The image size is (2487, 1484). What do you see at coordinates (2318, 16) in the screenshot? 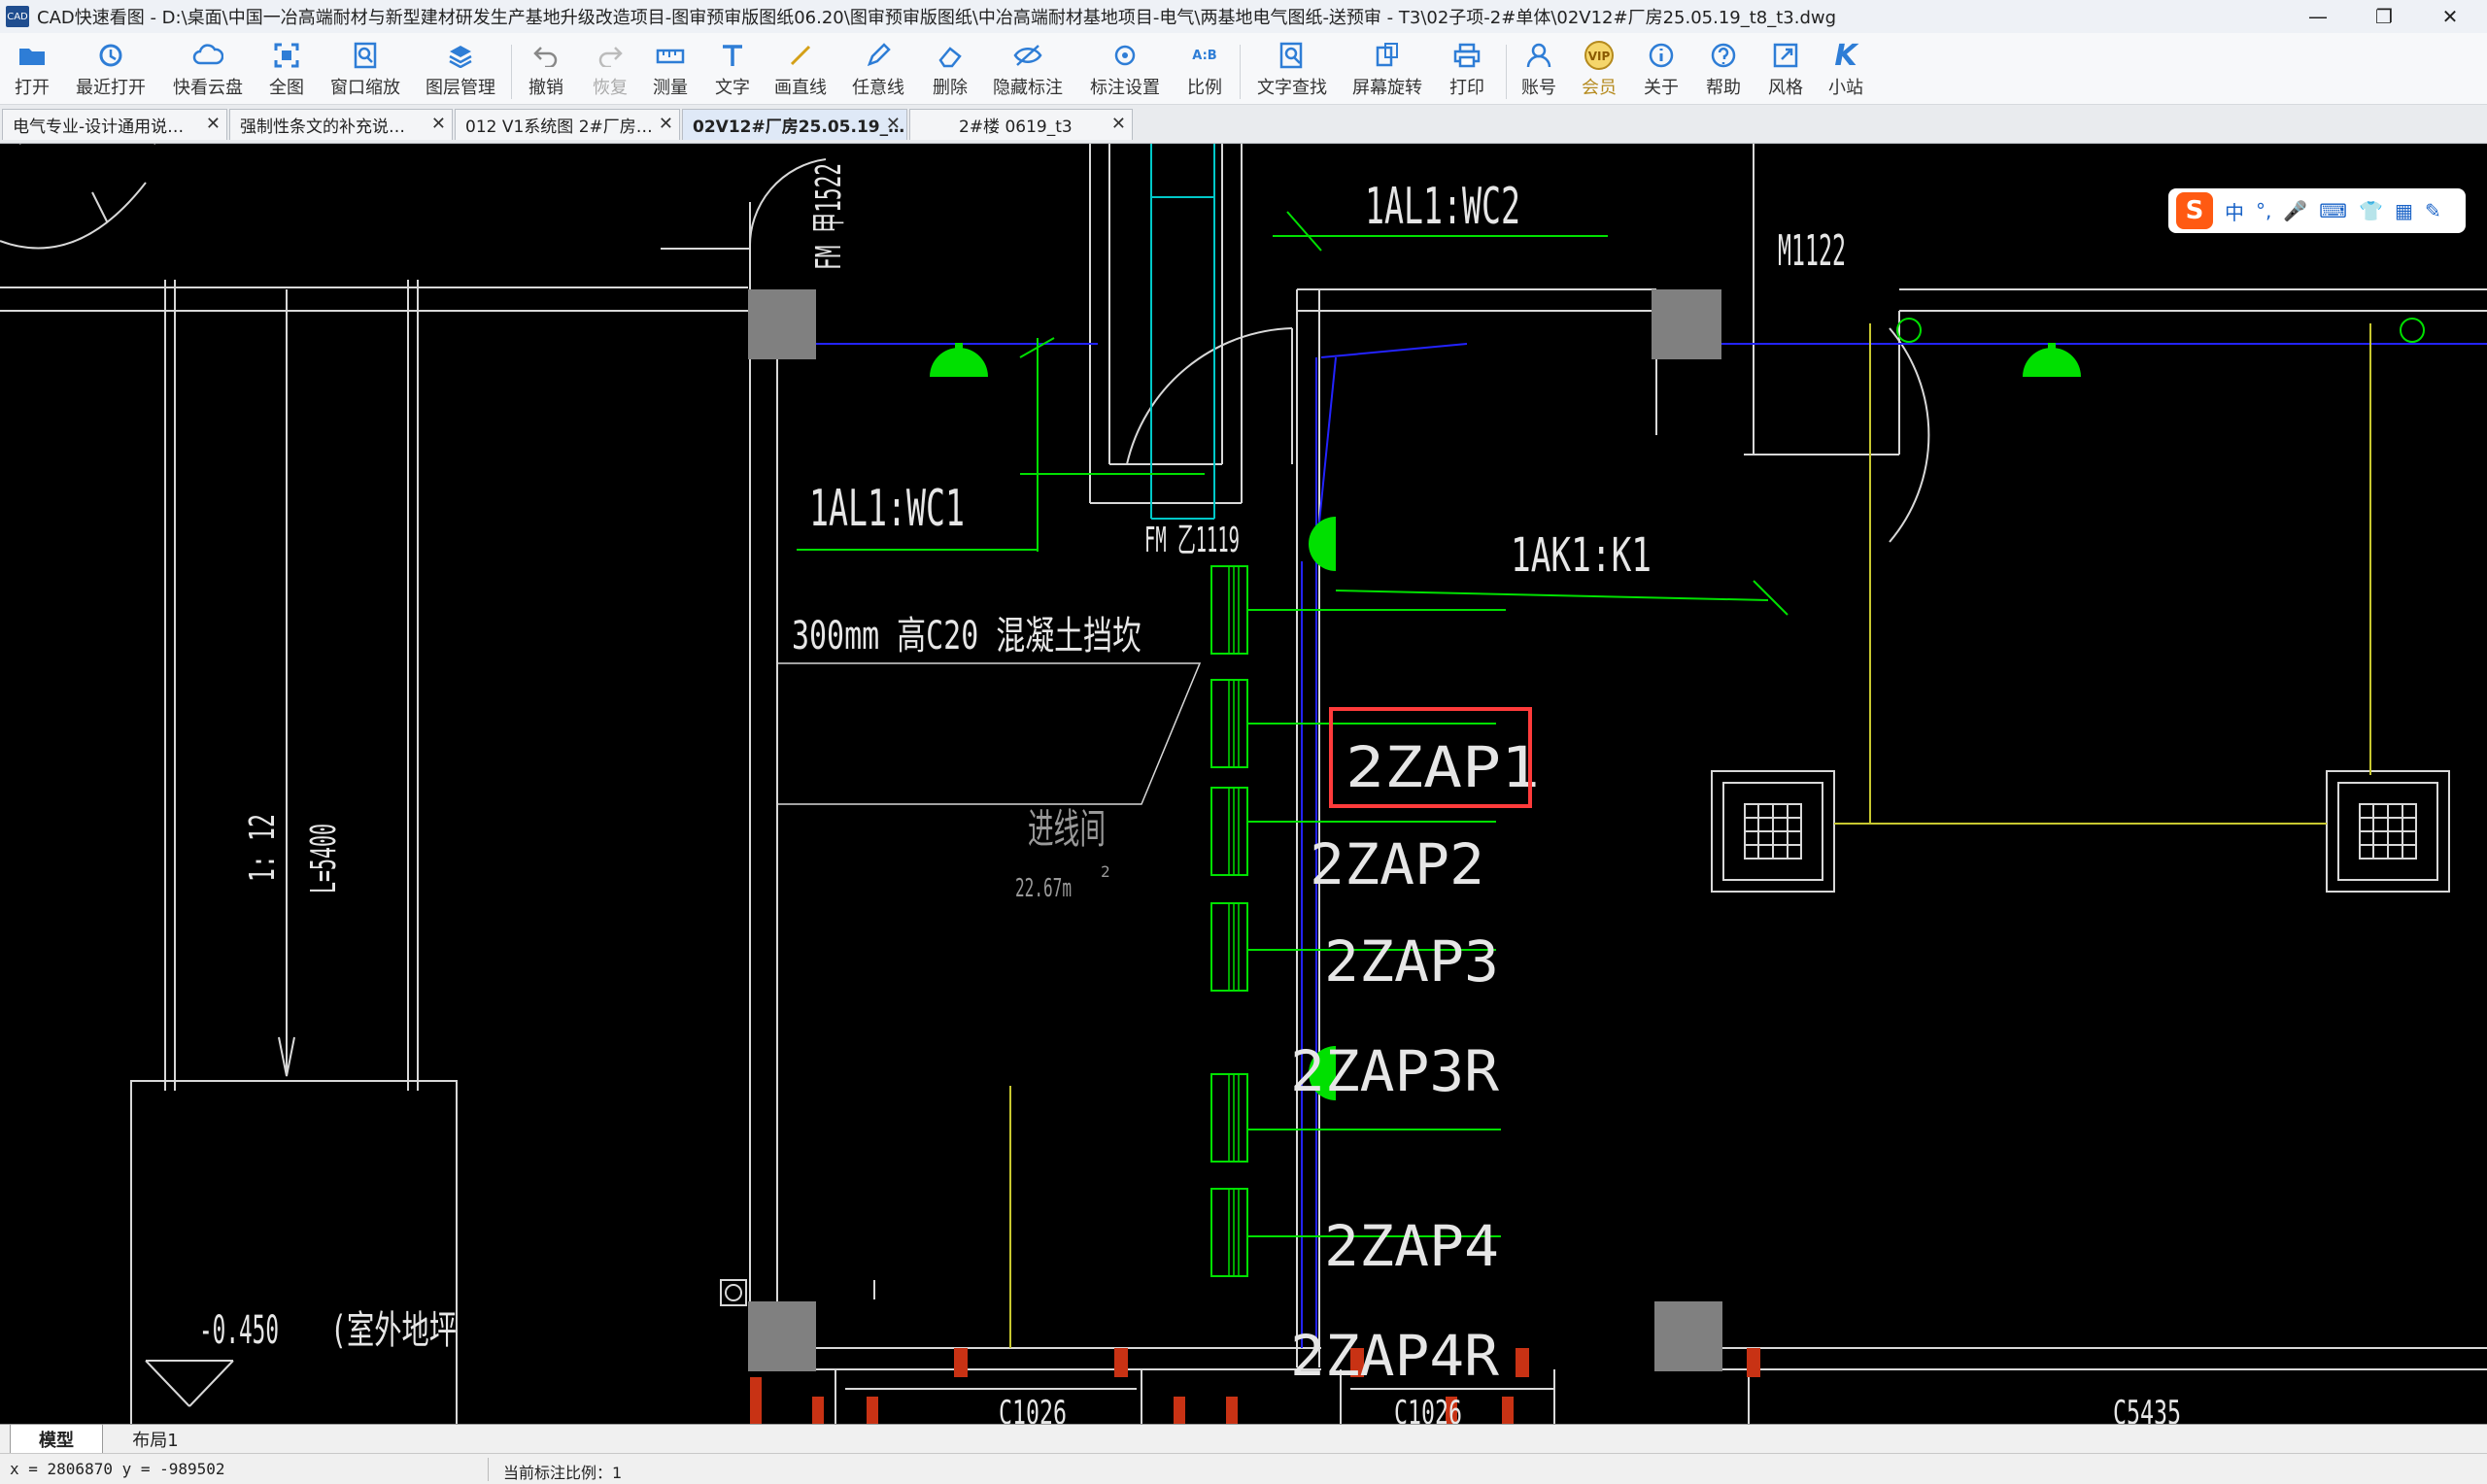
I see `minimize-button: —` at bounding box center [2318, 16].